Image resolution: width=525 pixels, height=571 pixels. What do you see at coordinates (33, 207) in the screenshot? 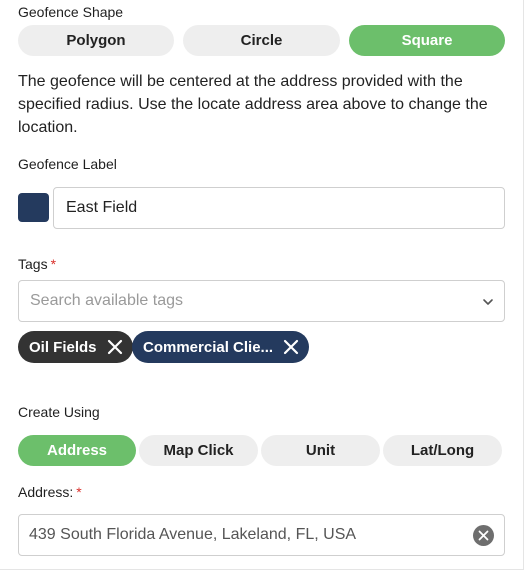
I see `label-color-swatch` at bounding box center [33, 207].